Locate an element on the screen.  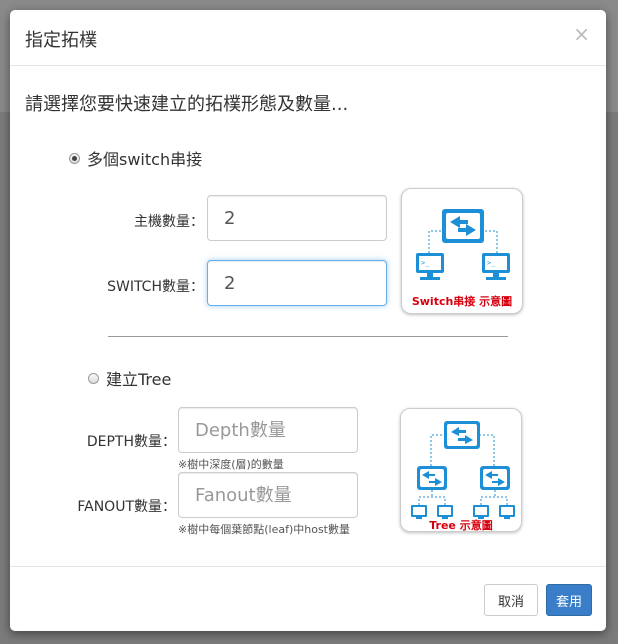
tree-radio is located at coordinates (93, 378).